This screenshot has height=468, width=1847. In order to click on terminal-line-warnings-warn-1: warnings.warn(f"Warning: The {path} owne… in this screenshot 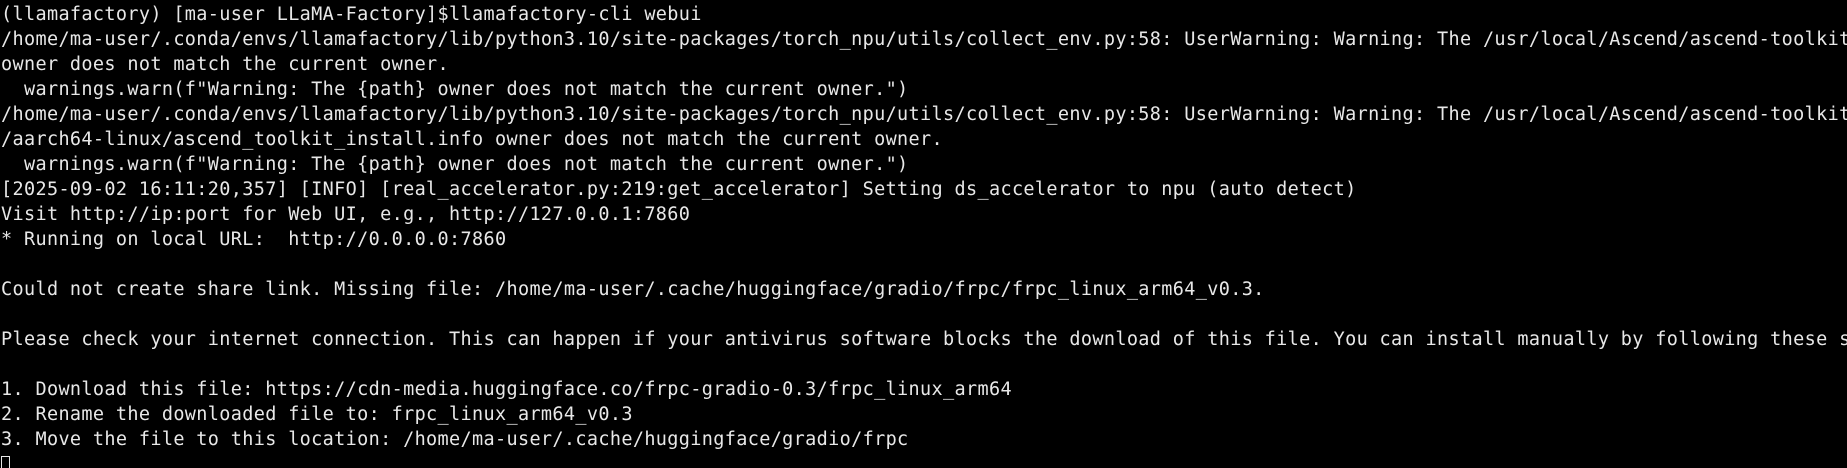, I will do `click(455, 89)`.